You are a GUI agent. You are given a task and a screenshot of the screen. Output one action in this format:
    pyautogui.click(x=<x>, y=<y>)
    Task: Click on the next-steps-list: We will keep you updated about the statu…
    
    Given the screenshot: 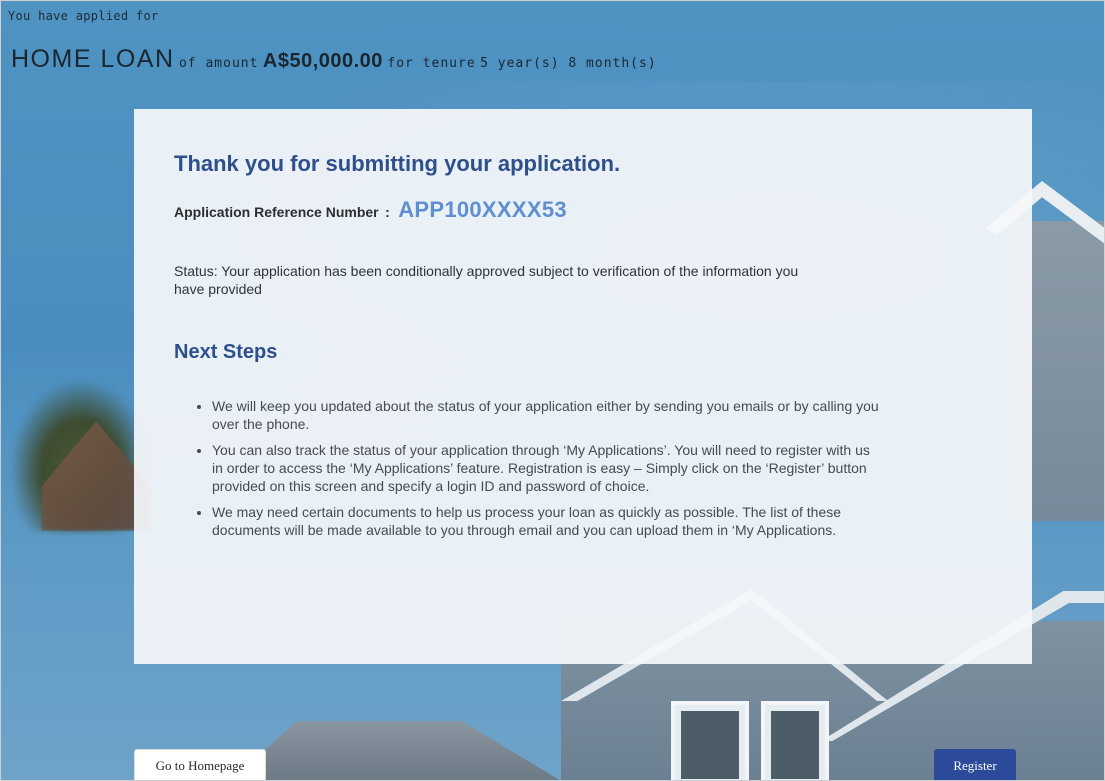 What is the action you would take?
    pyautogui.click(x=537, y=472)
    